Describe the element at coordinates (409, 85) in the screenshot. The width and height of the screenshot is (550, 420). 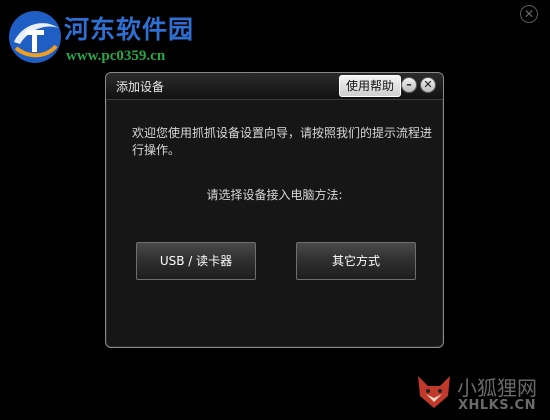
I see `minimize-icon: –` at that location.